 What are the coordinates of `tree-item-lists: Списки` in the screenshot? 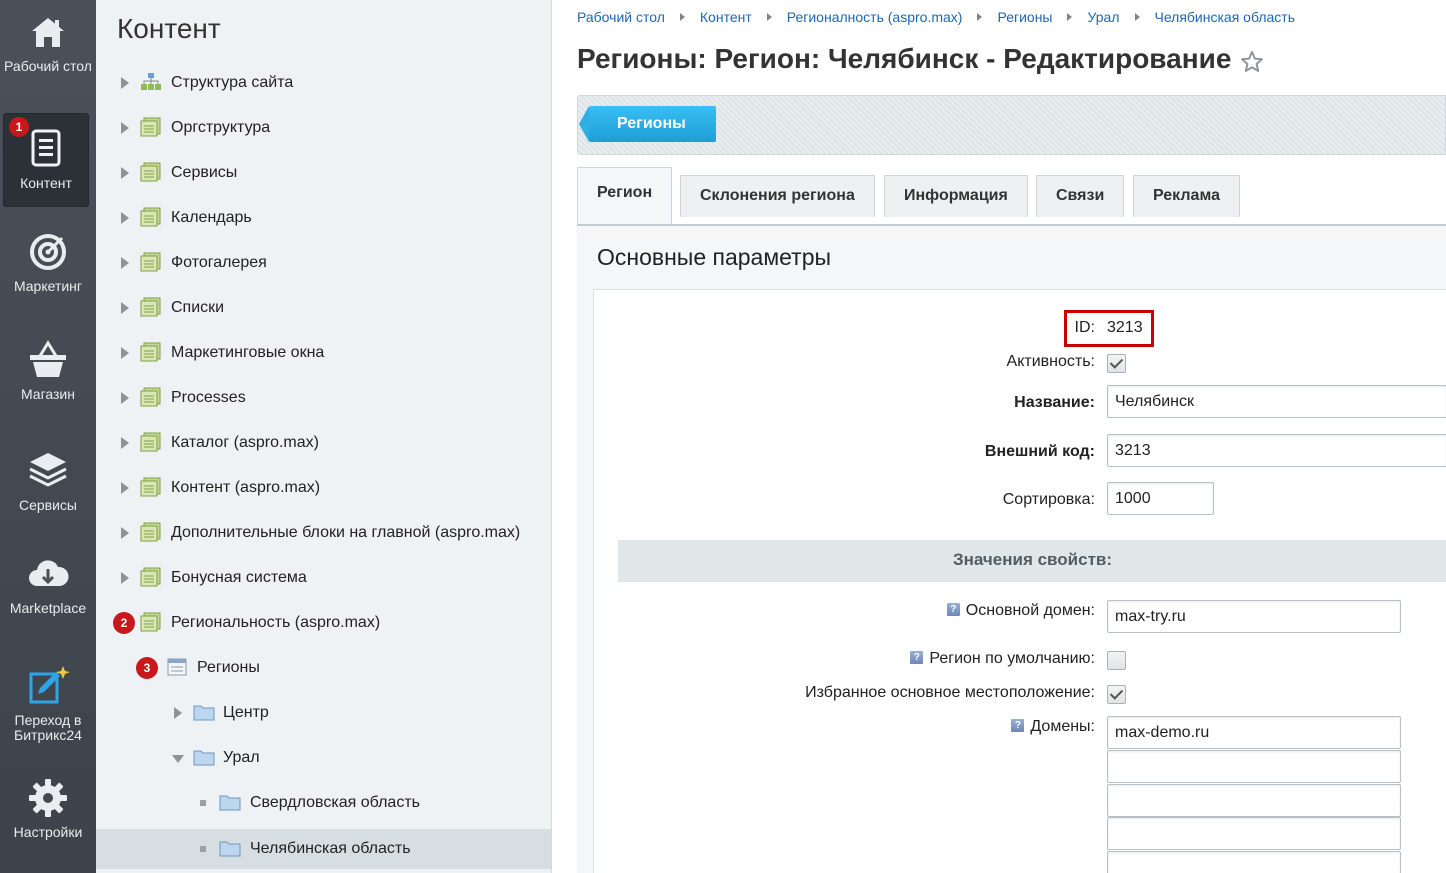 It's located at (323, 308).